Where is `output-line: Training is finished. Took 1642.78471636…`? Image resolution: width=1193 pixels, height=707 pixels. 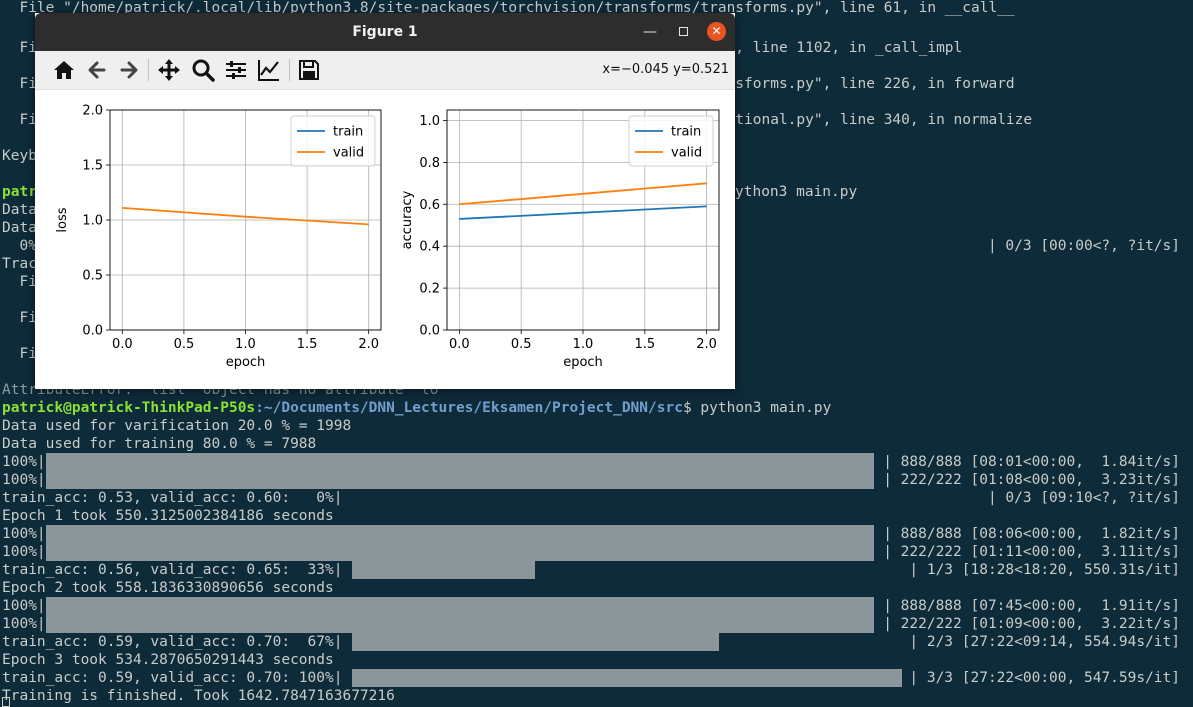
output-line: Training is finished. Took 1642.78471636… is located at coordinates (198, 696).